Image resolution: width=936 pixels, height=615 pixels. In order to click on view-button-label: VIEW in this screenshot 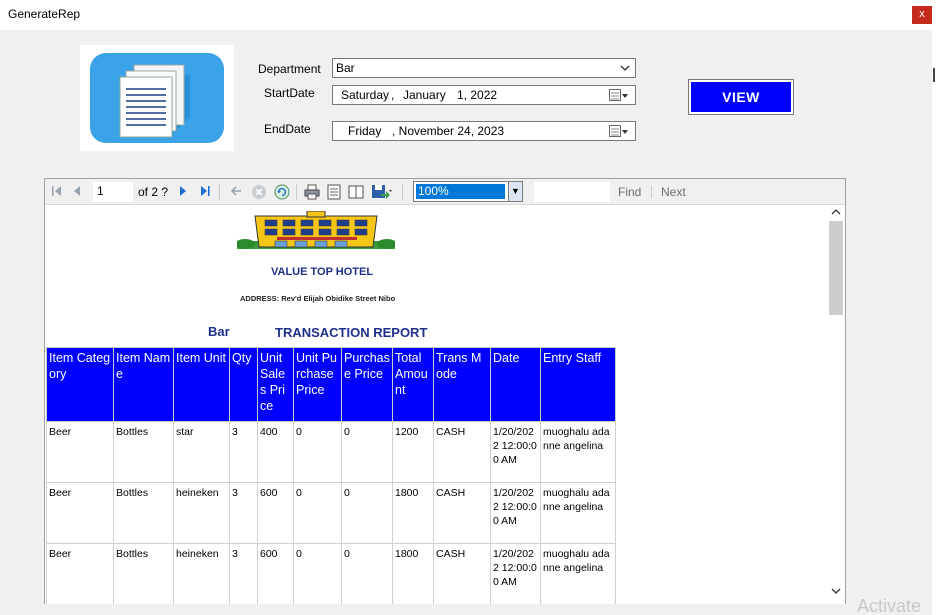, I will do `click(741, 97)`.